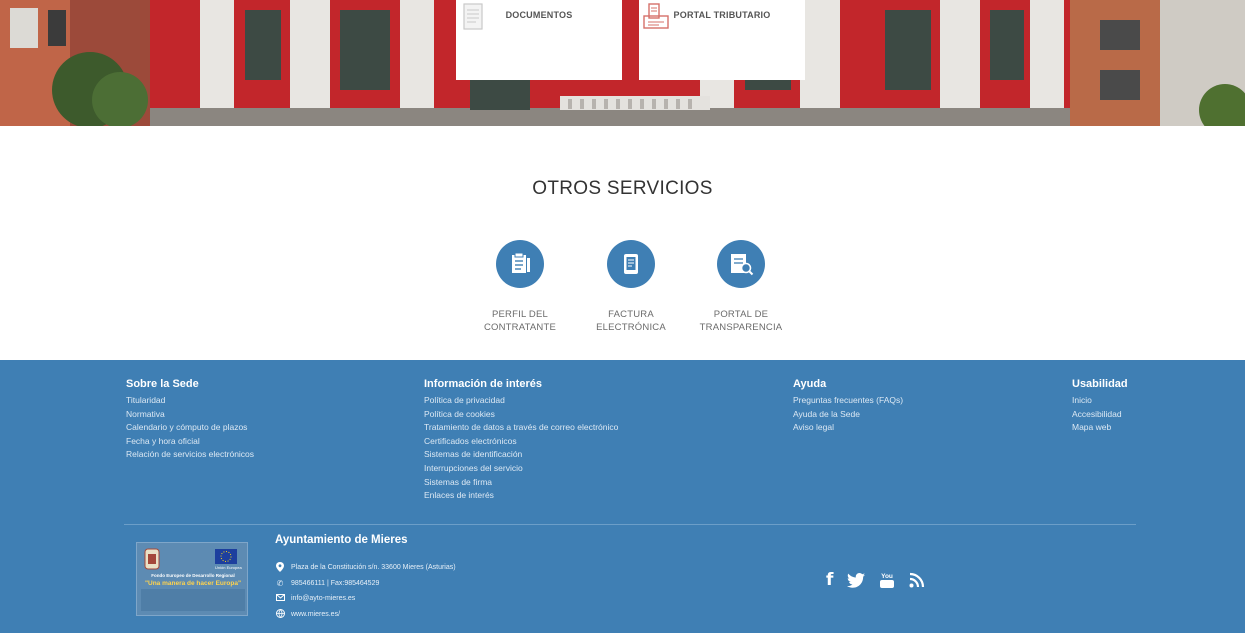  What do you see at coordinates (280, 614) in the screenshot?
I see `globe-icon` at bounding box center [280, 614].